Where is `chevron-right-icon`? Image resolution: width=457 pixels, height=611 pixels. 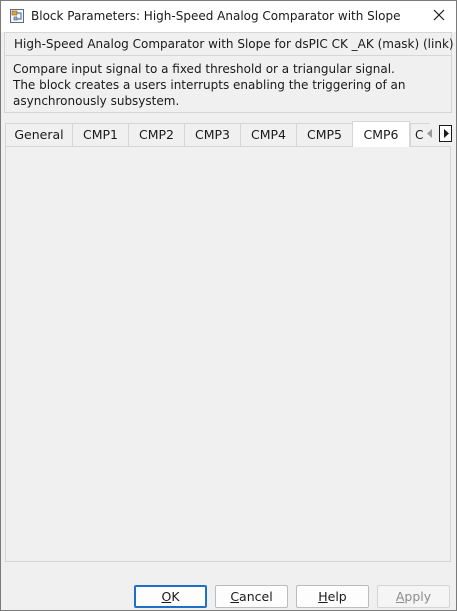 chevron-right-icon is located at coordinates (446, 134).